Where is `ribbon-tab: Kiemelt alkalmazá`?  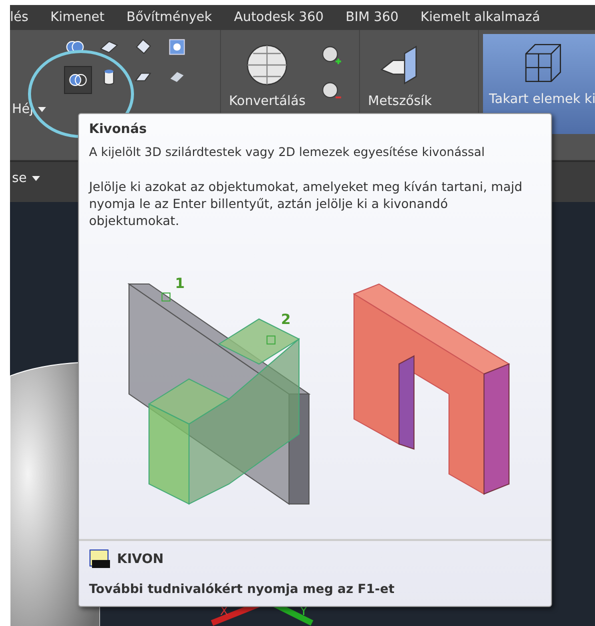
ribbon-tab: Kiemelt alkalmazá is located at coordinates (480, 17).